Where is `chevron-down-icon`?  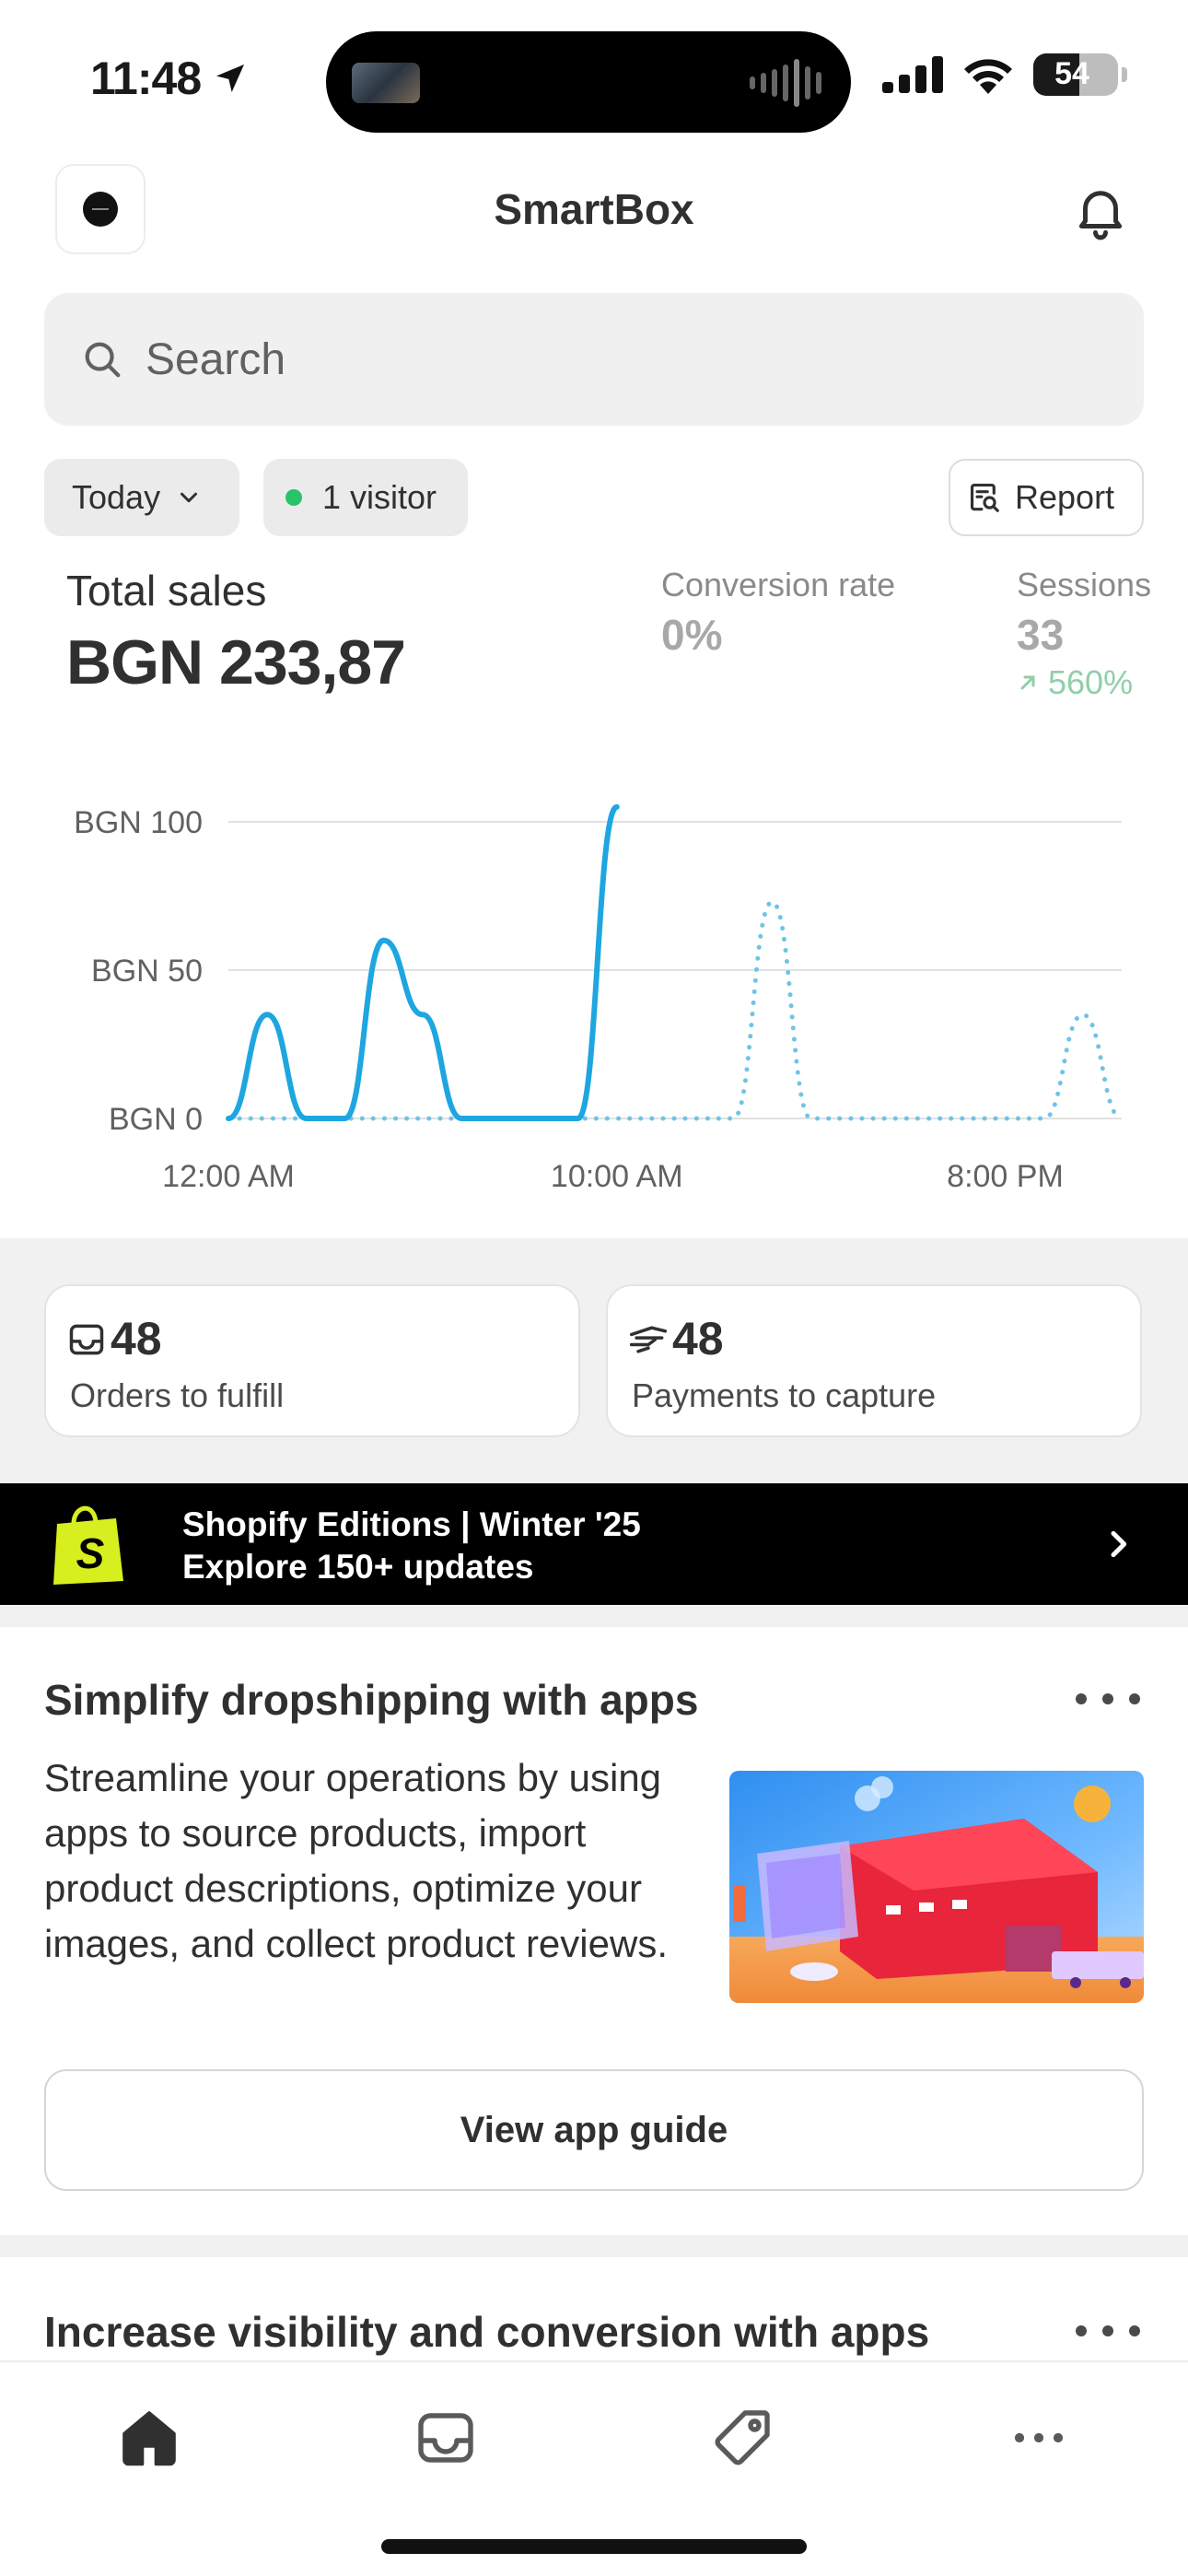
chevron-down-icon is located at coordinates (189, 497).